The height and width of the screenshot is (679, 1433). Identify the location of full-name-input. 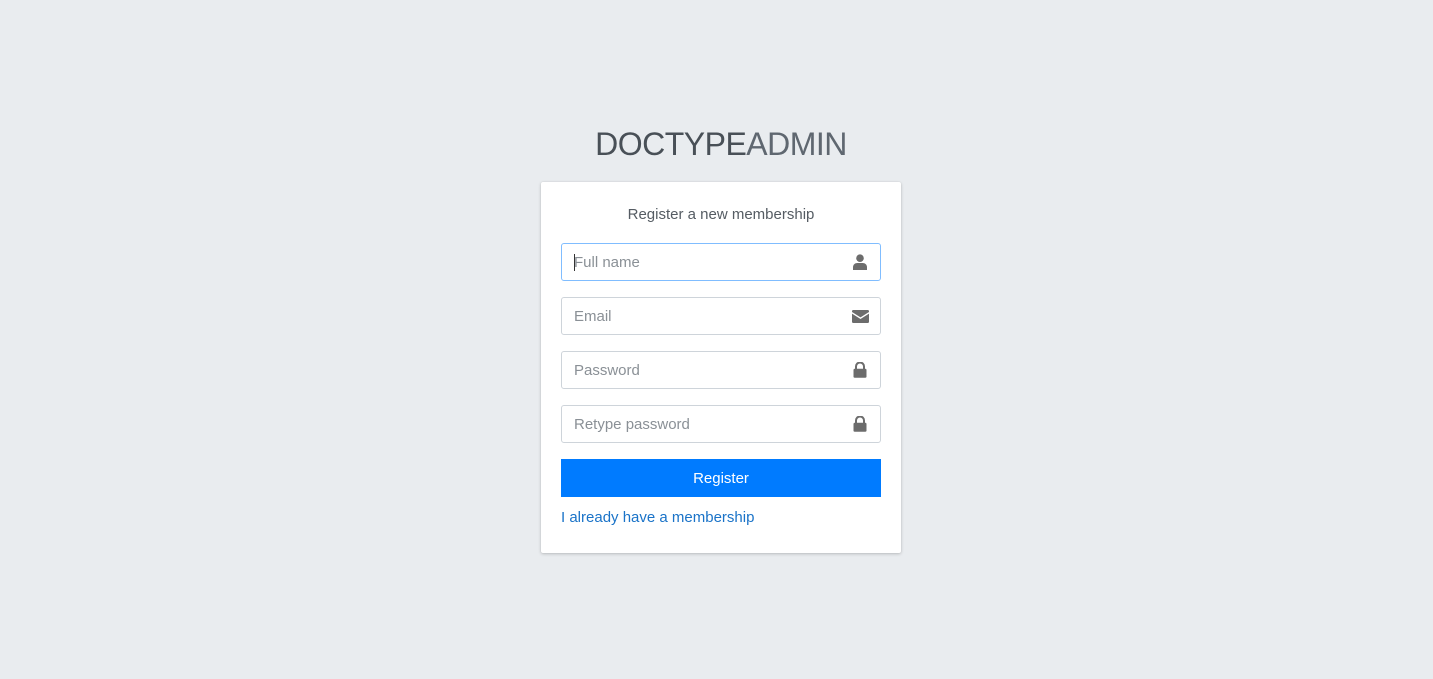
(701, 262).